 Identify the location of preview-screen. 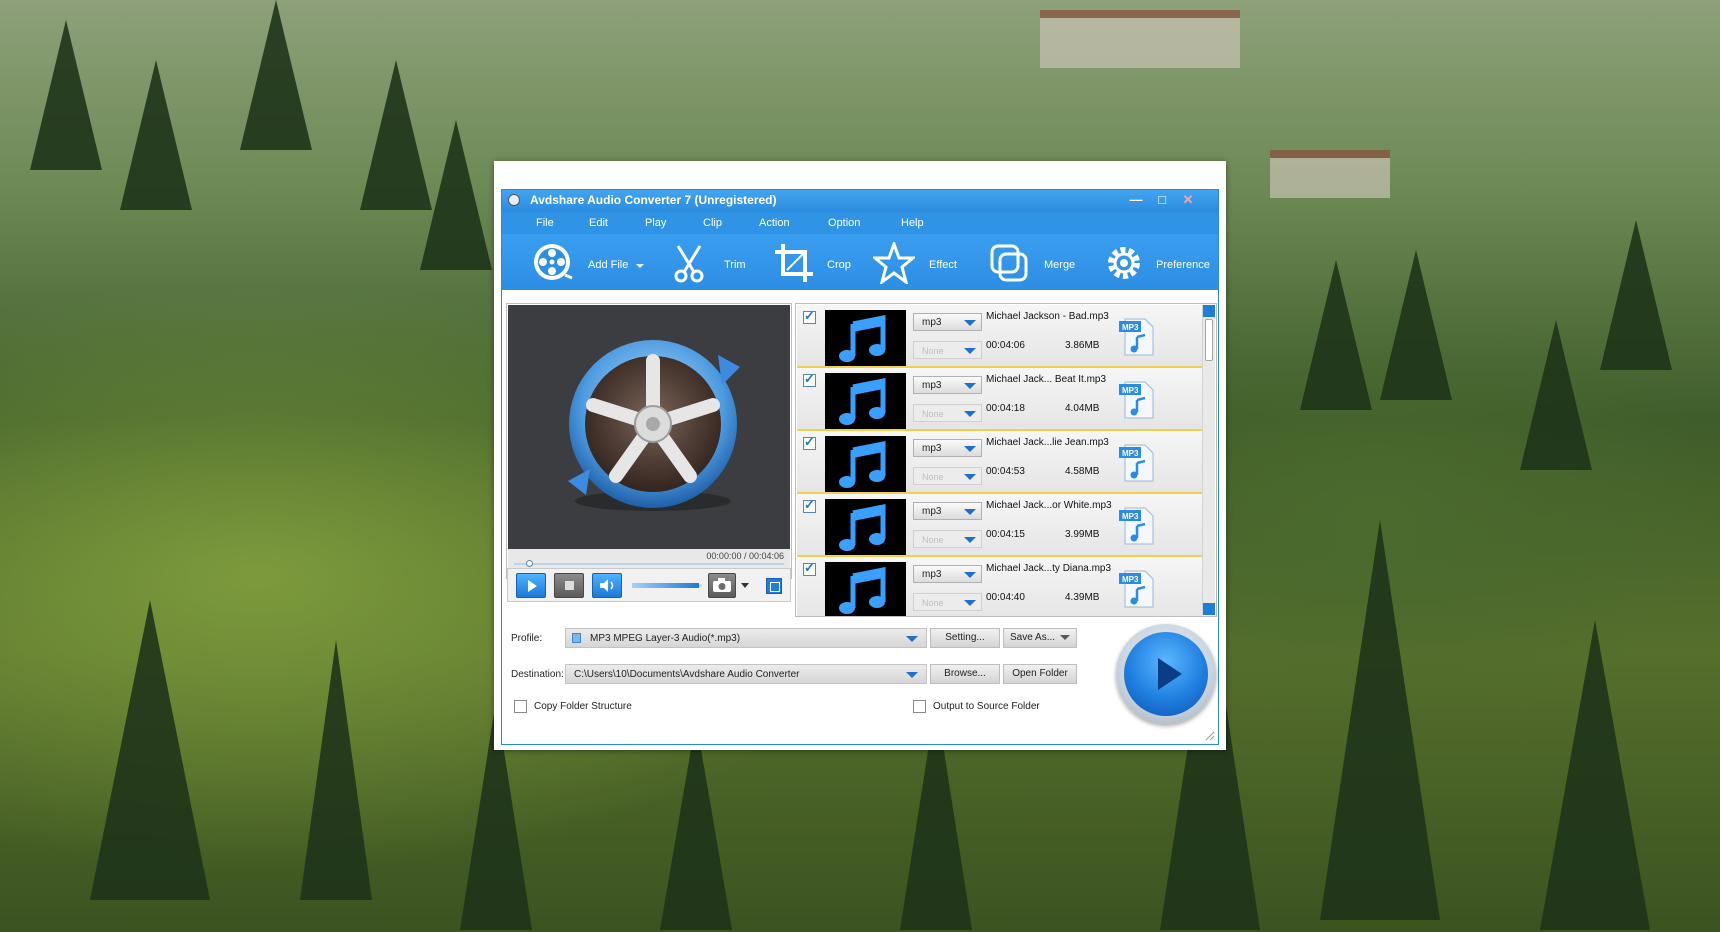
(649, 427).